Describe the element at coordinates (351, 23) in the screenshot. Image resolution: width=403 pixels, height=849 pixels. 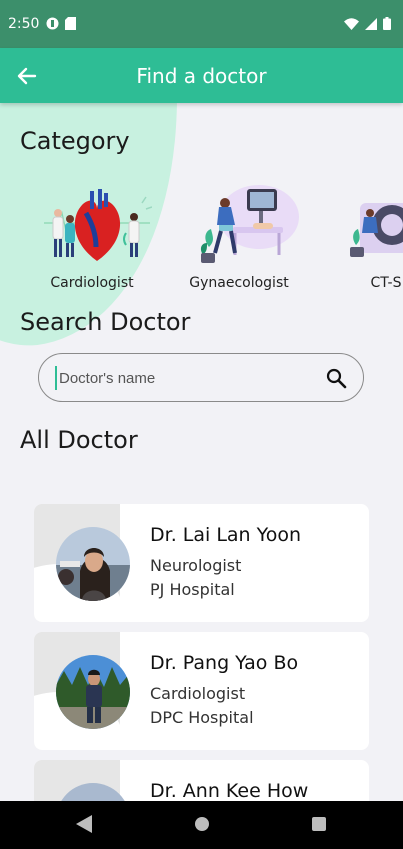
I see `wifi-icon` at that location.